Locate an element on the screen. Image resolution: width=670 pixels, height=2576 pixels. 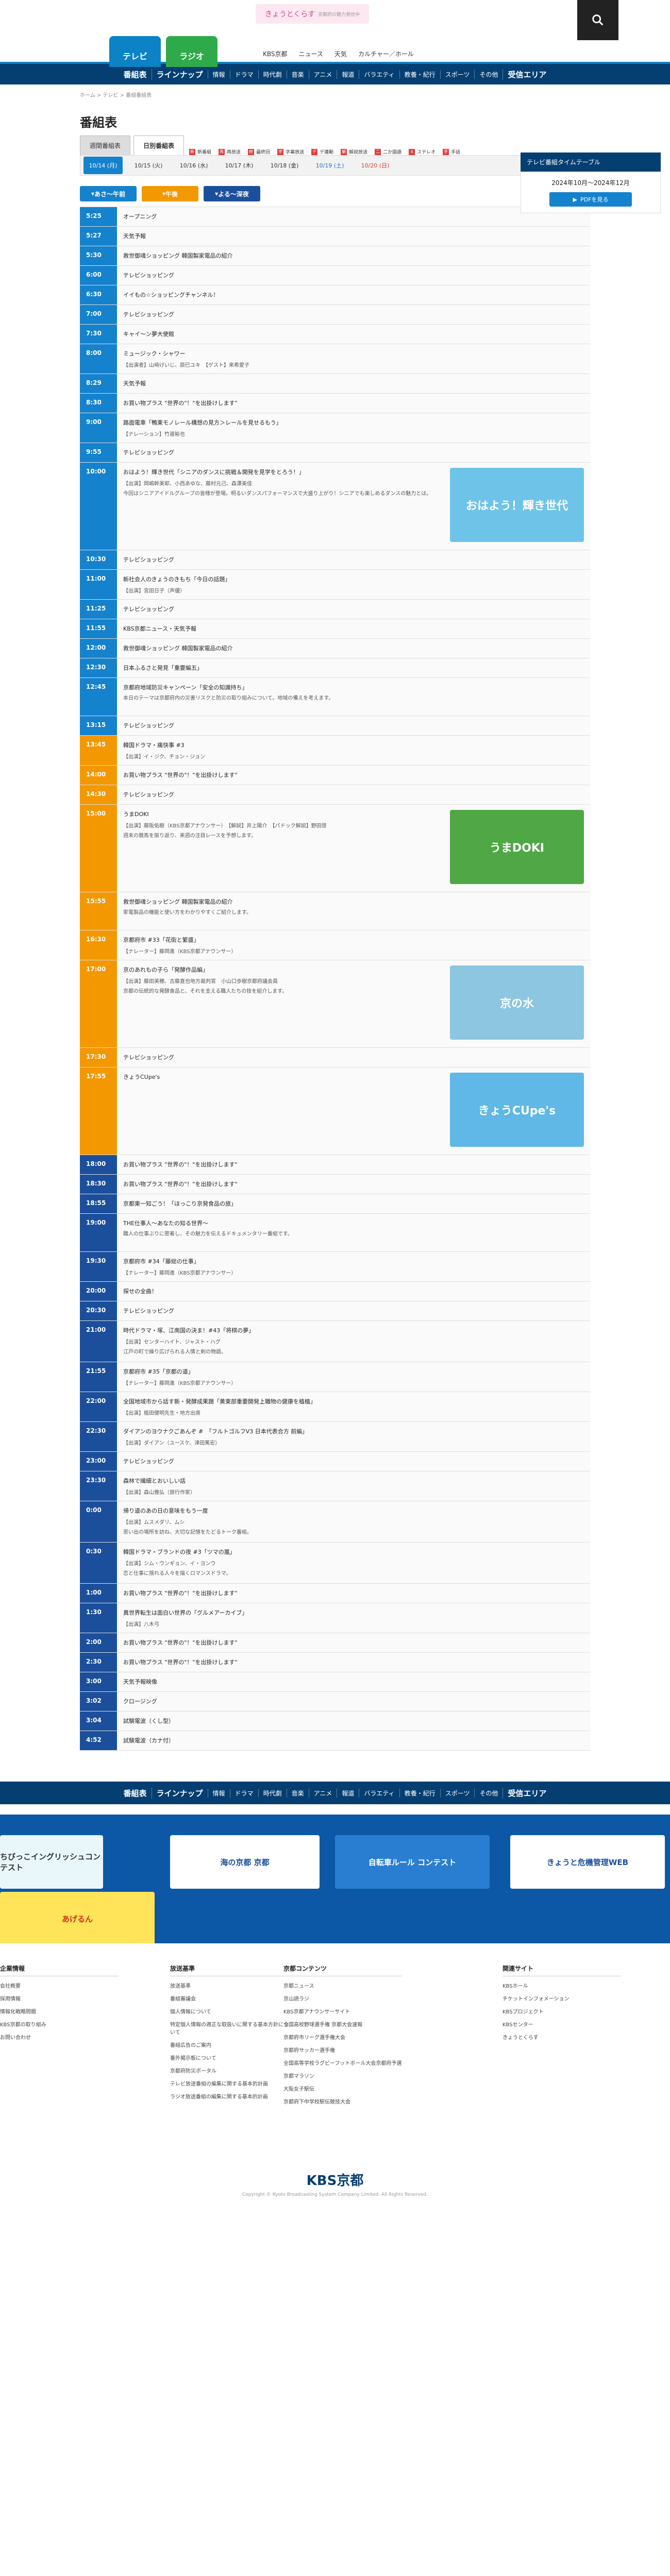
footer-link: 会社概要 is located at coordinates (59, 1985).